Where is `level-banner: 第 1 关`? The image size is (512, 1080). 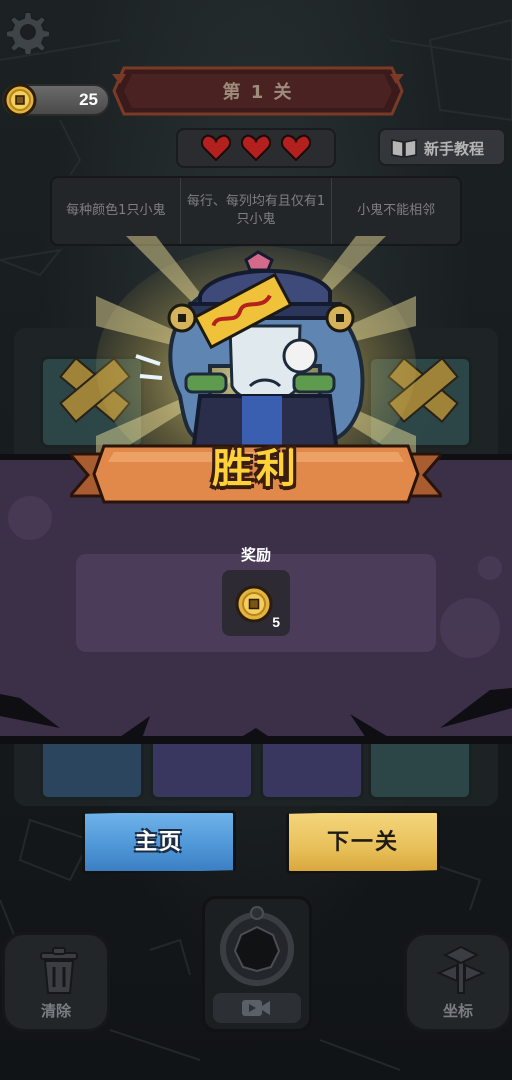 level-banner: 第 1 关 is located at coordinates (258, 91).